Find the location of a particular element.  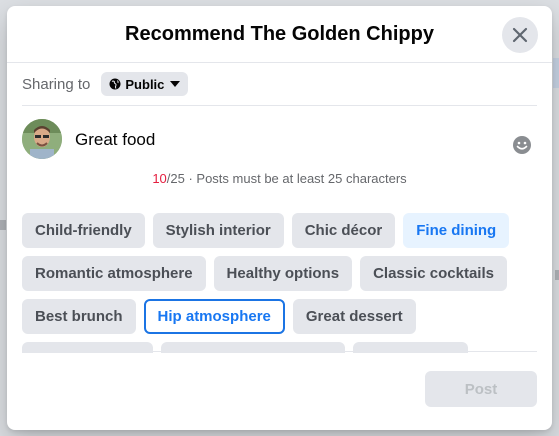

privacy-label: Public is located at coordinates (145, 84).